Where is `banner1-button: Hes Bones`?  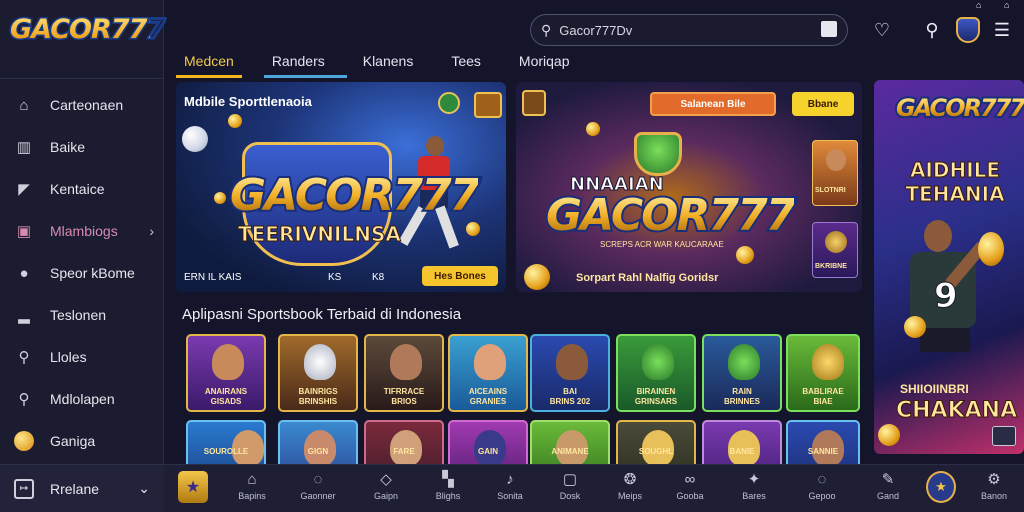 banner1-button: Hes Bones is located at coordinates (460, 276).